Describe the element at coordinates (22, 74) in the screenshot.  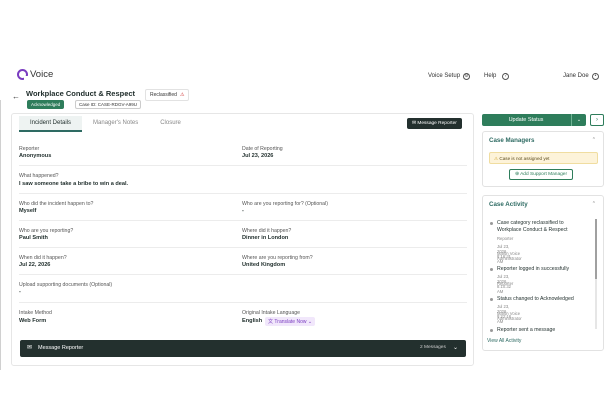
I see `voice-logo-icon` at that location.